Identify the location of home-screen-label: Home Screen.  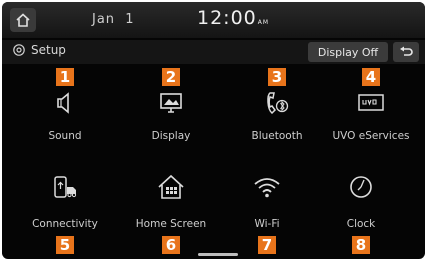
(171, 224).